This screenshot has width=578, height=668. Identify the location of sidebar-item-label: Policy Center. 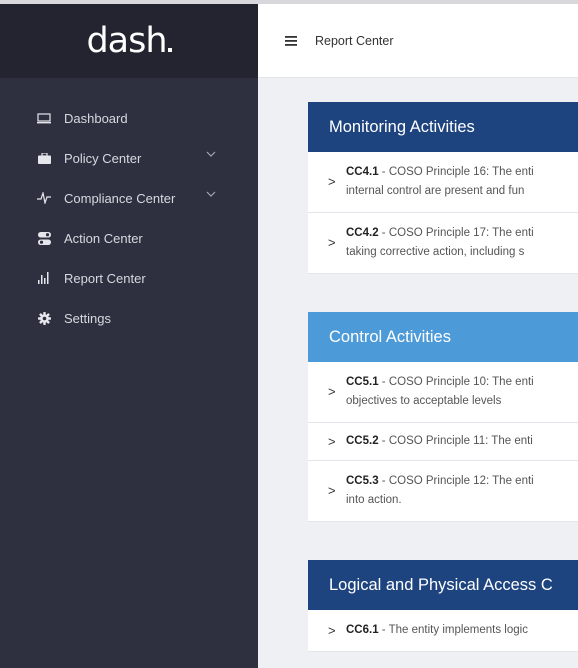
(103, 158).